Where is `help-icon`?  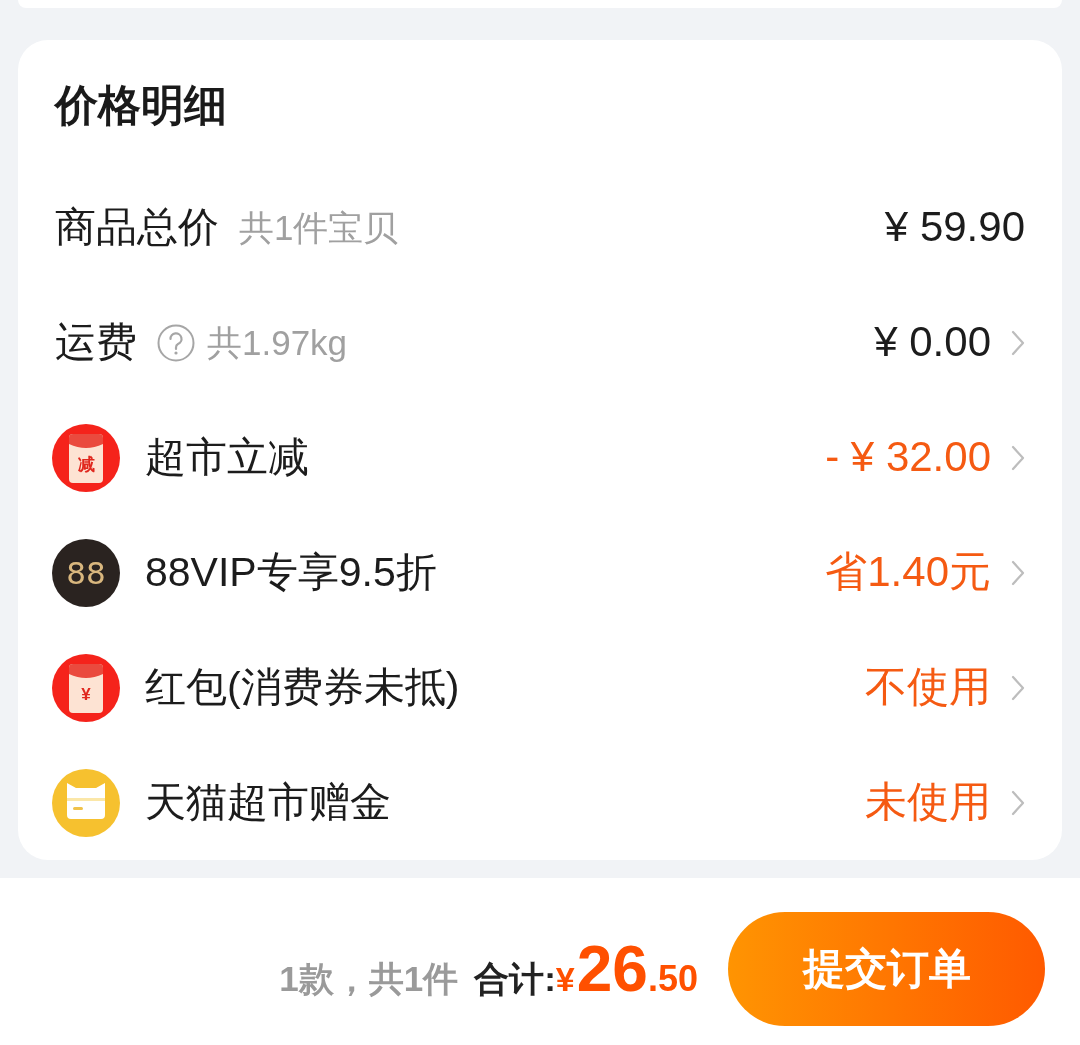
help-icon is located at coordinates (176, 342).